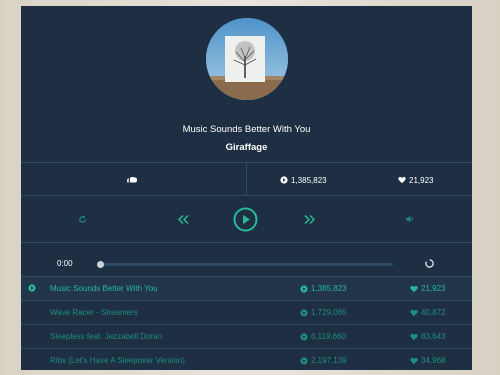  Describe the element at coordinates (32, 289) in the screenshot. I see `now-playing-icon` at that location.